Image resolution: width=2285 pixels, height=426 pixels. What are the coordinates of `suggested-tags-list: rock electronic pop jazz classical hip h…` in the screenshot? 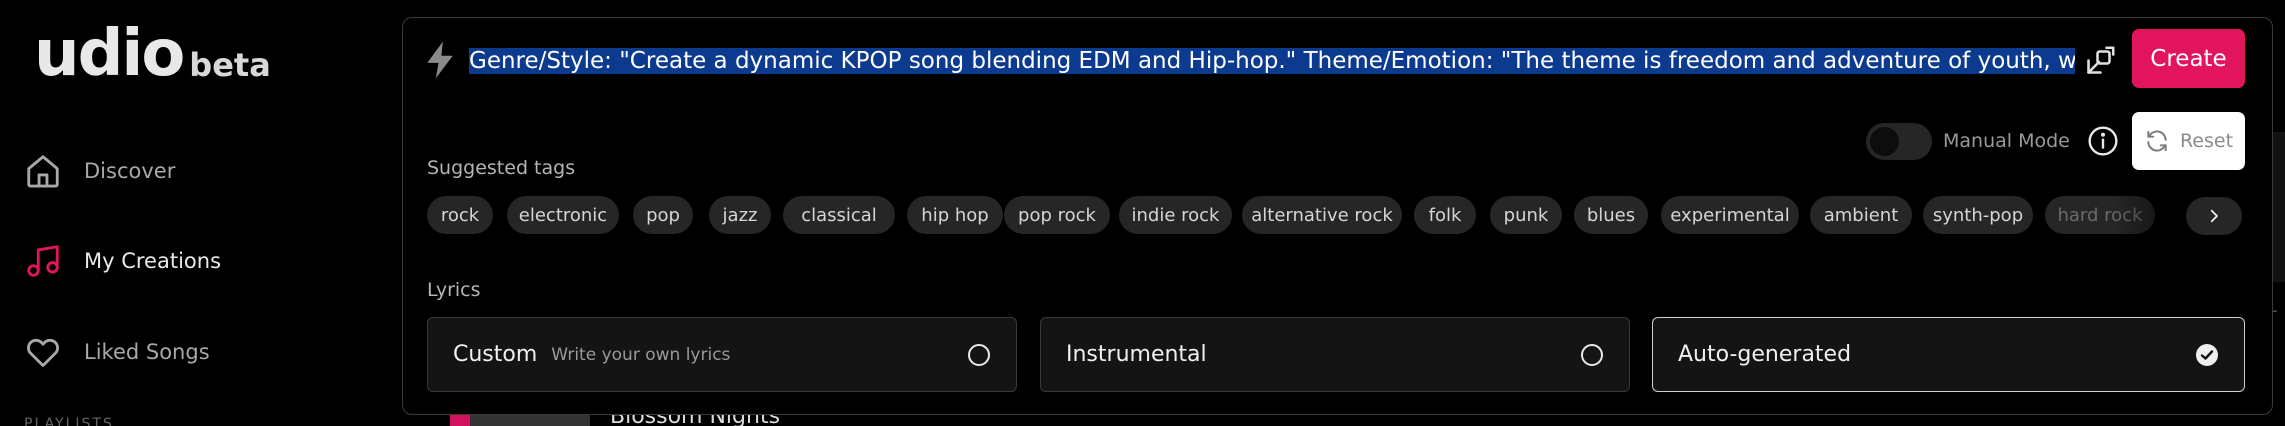 It's located at (1327, 216).